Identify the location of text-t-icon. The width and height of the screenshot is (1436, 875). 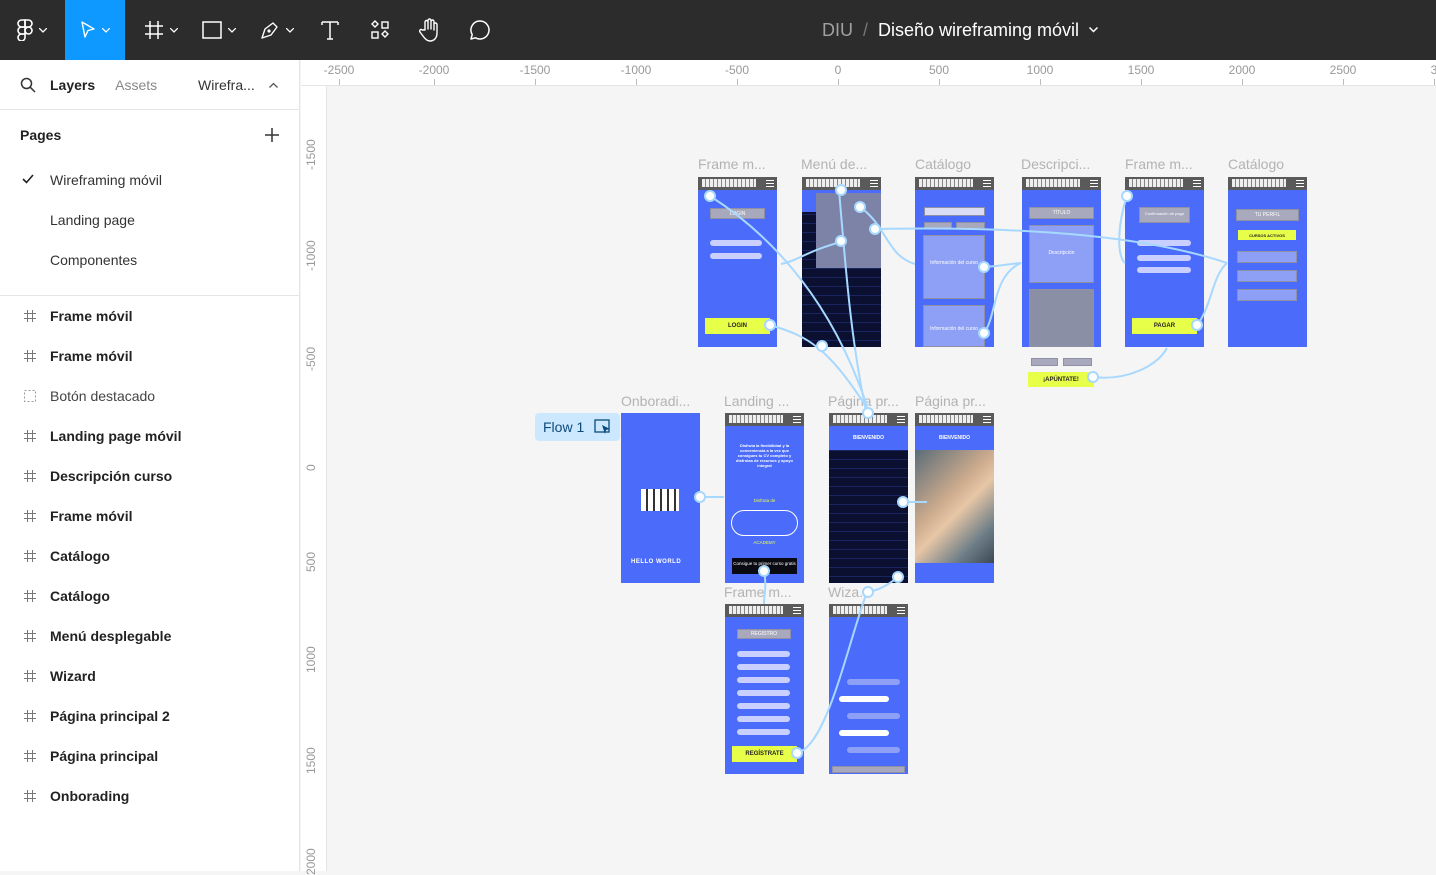
(330, 30).